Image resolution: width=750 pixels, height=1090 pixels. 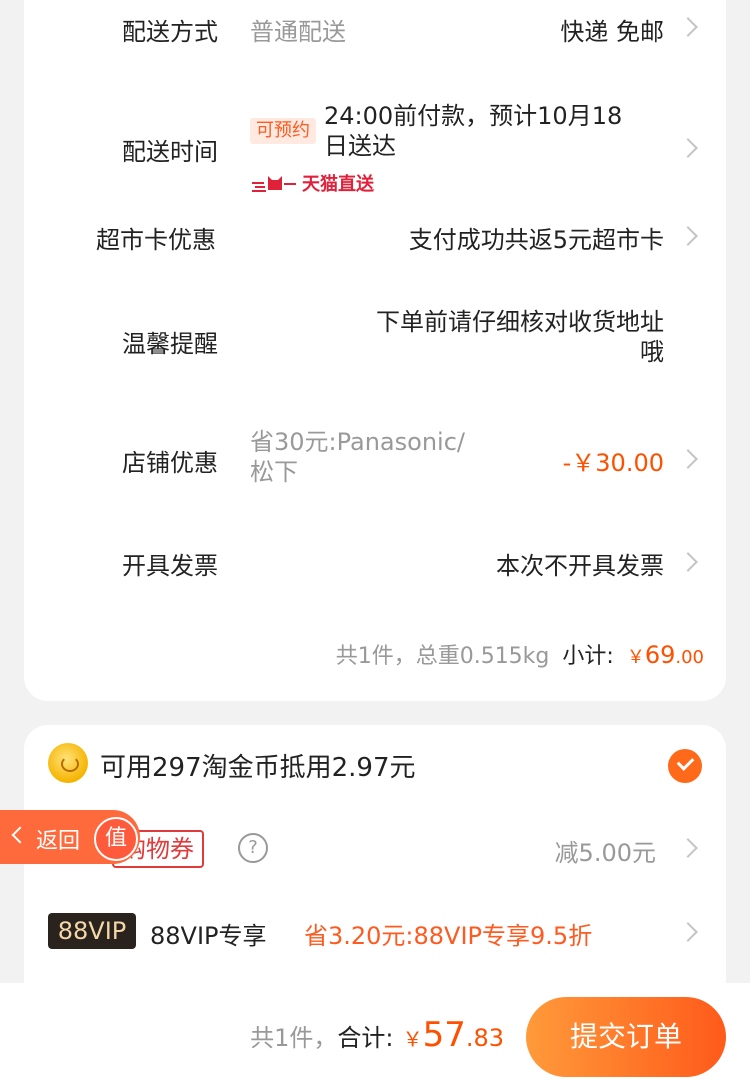 I want to click on delivery-method-value: 普通配送, so click(x=298, y=32).